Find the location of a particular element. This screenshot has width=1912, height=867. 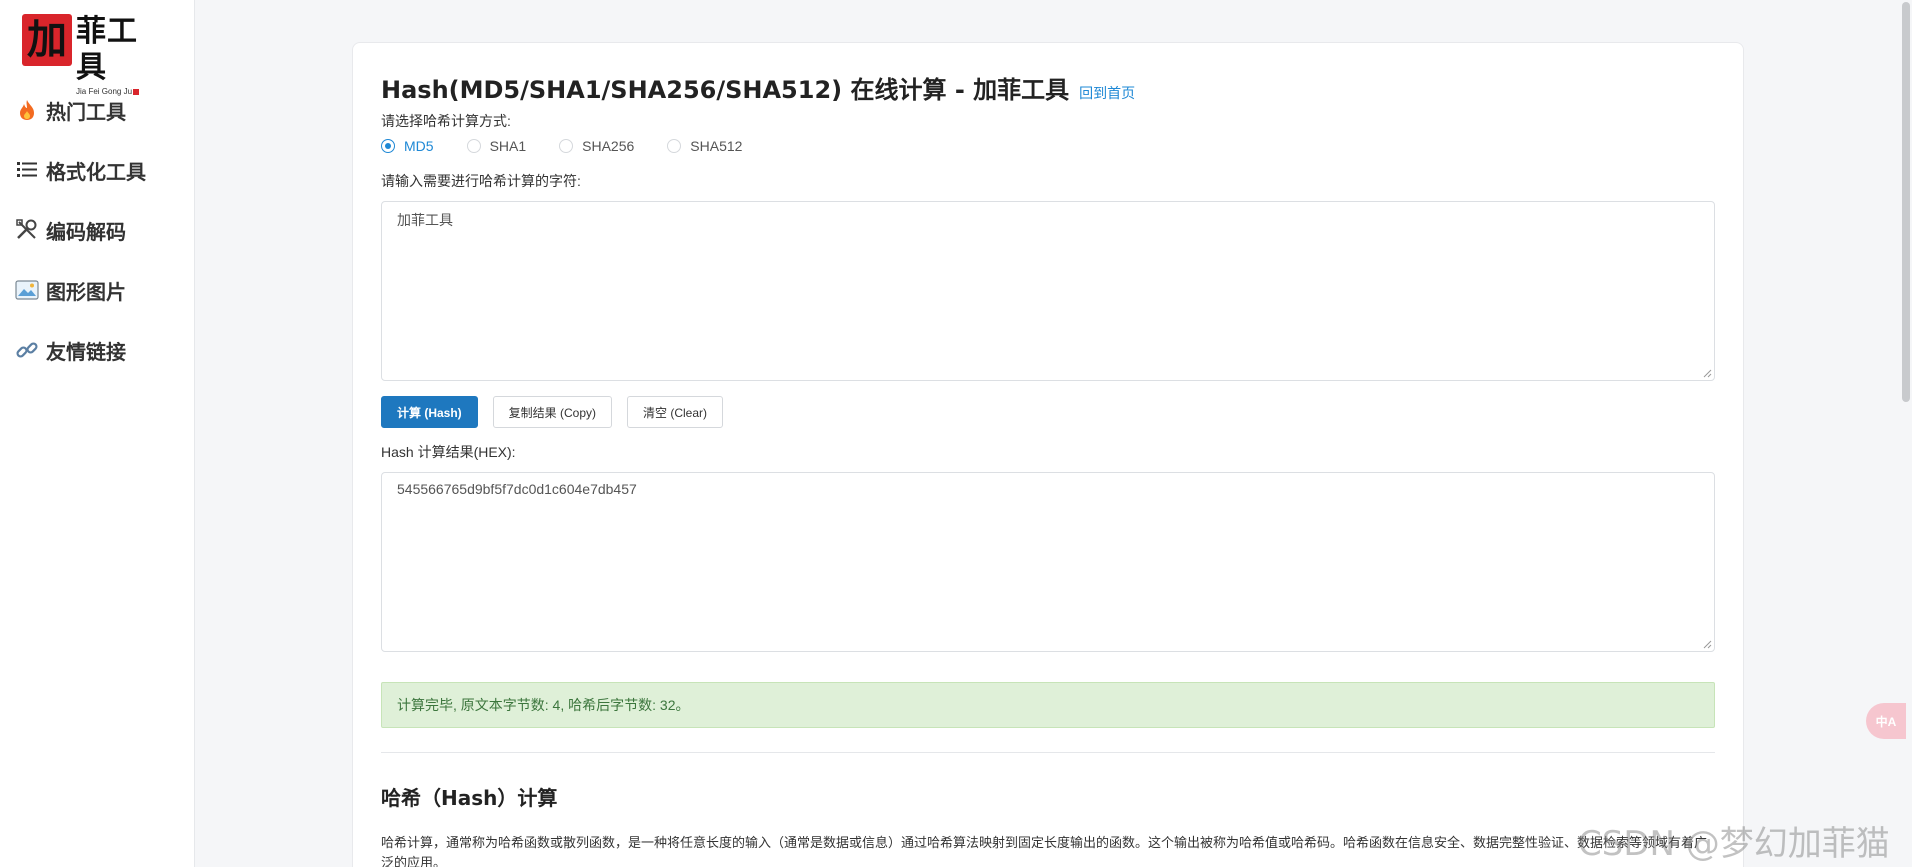

sidebar-item-encode-decode: 编码解码 is located at coordinates (97, 230).